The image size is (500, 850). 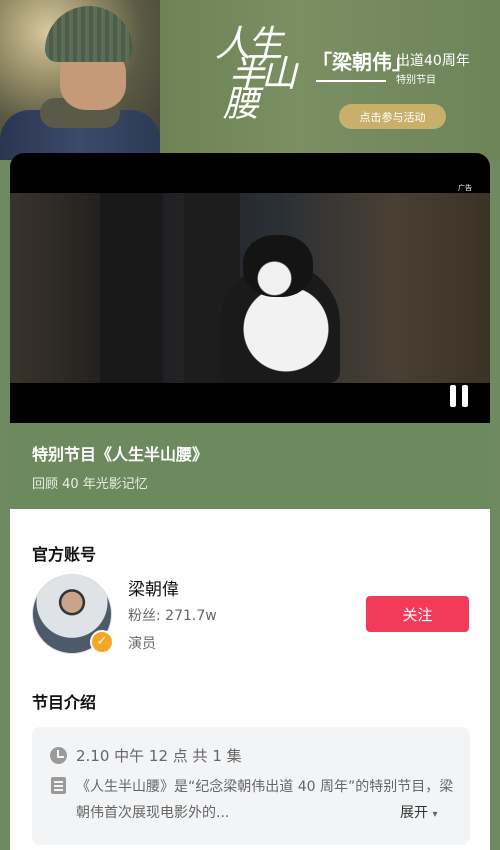 What do you see at coordinates (153, 587) in the screenshot?
I see `account-name: 梁朝偉` at bounding box center [153, 587].